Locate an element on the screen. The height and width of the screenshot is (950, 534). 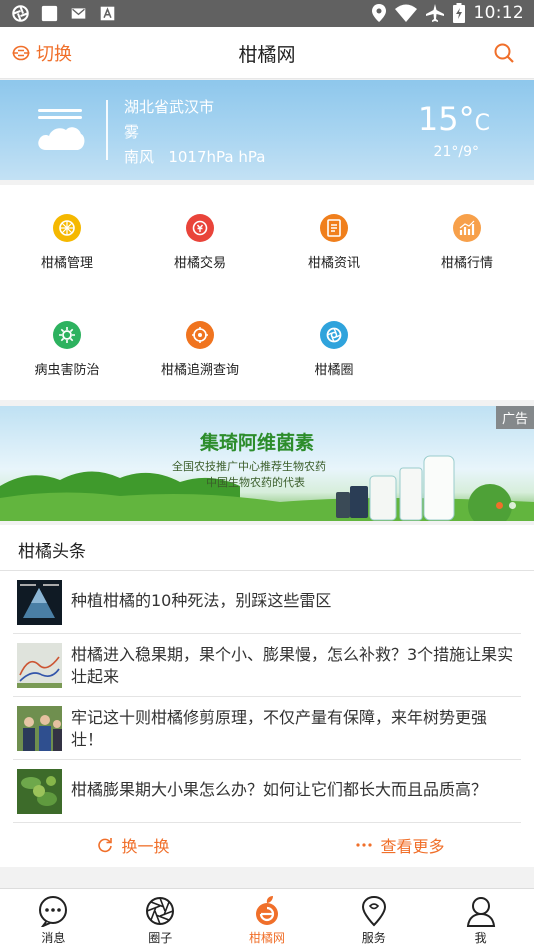
feature-traceability: 柑橘追溯查询 is located at coordinates (200, 349).